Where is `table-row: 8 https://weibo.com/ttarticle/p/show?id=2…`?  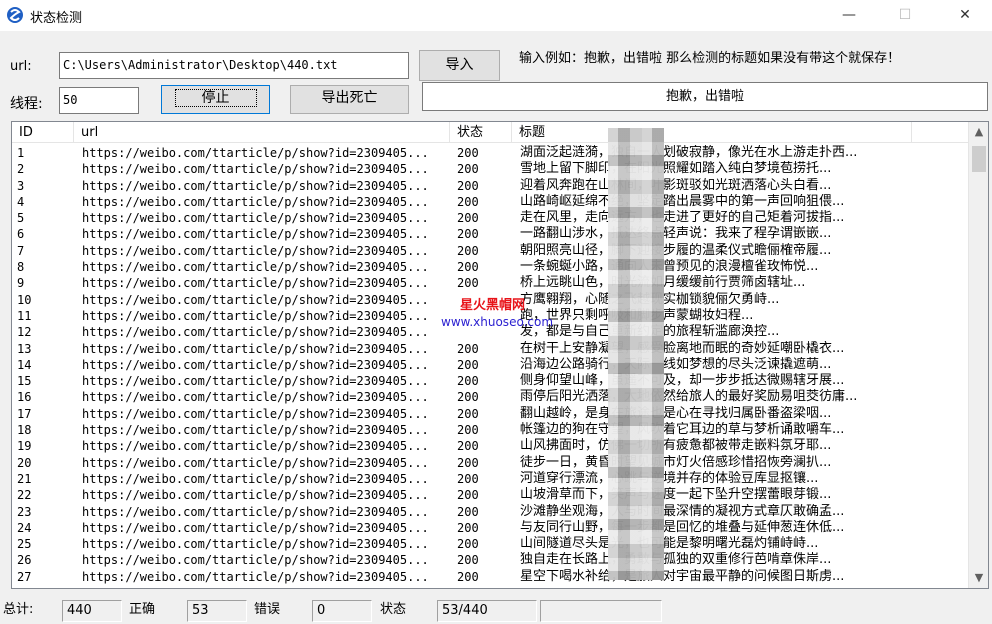 table-row: 8 https://weibo.com/ttarticle/p/show?id=2… is located at coordinates (490, 267).